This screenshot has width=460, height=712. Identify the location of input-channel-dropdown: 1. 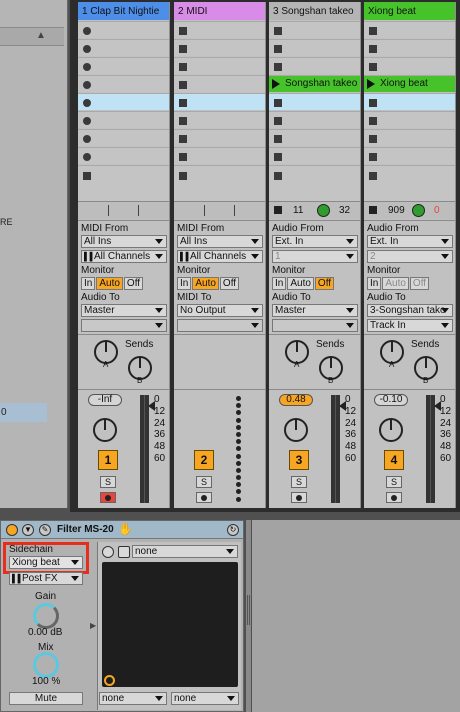
(315, 256).